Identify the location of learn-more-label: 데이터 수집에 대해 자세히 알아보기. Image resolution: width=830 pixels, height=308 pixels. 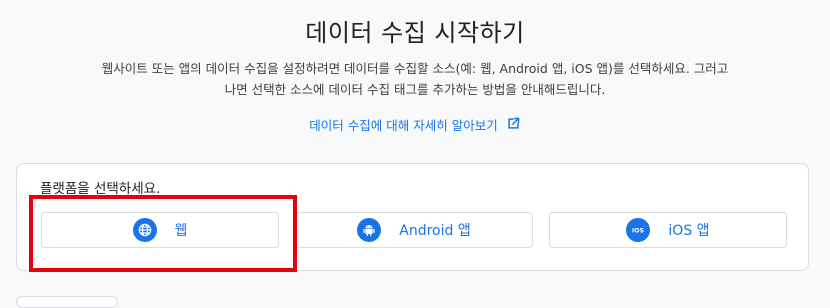
(403, 125).